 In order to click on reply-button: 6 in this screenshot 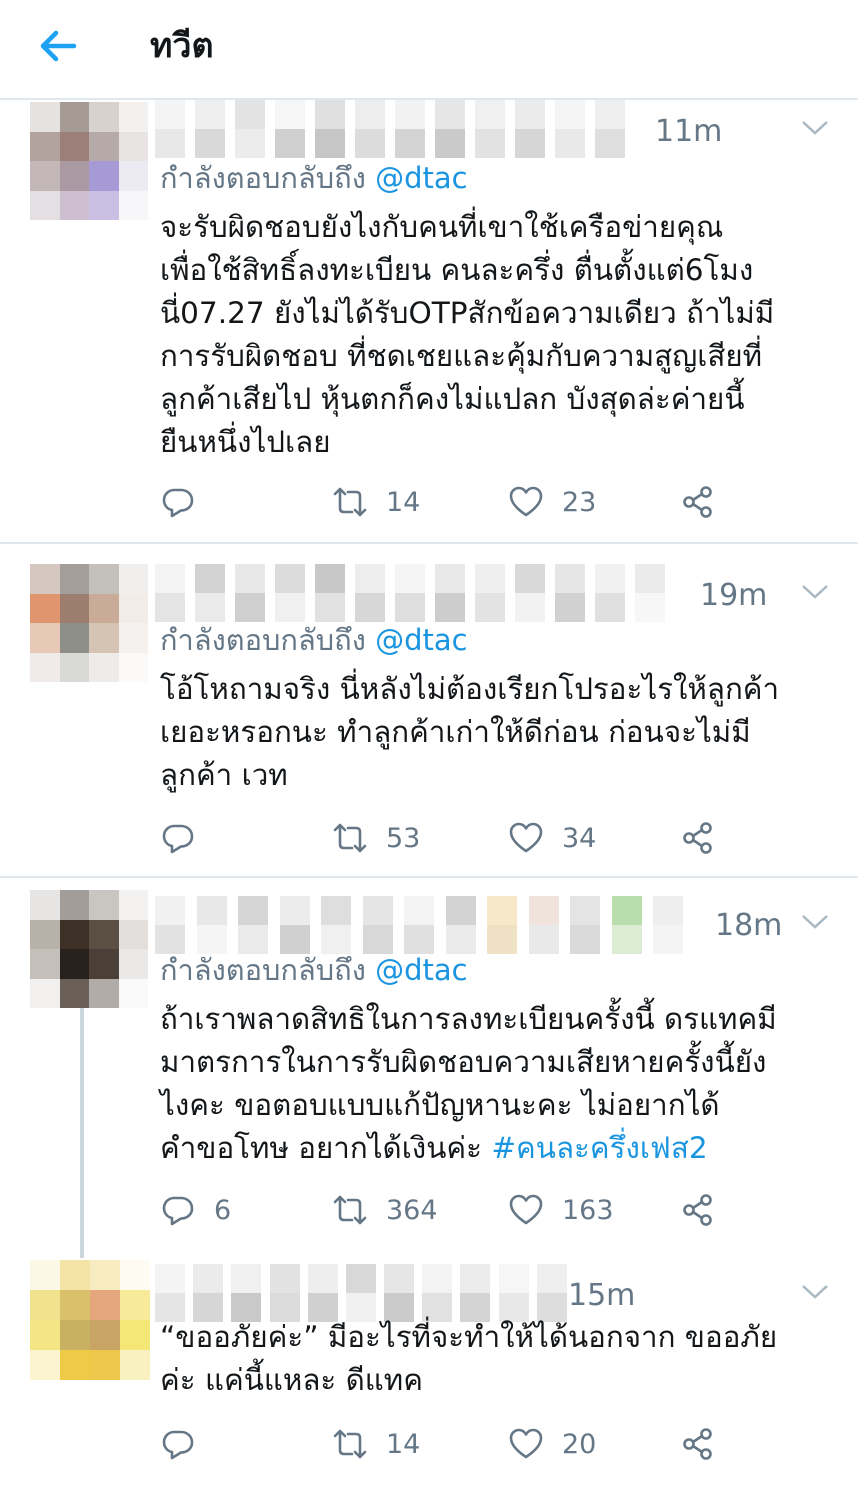, I will do `click(195, 1210)`.